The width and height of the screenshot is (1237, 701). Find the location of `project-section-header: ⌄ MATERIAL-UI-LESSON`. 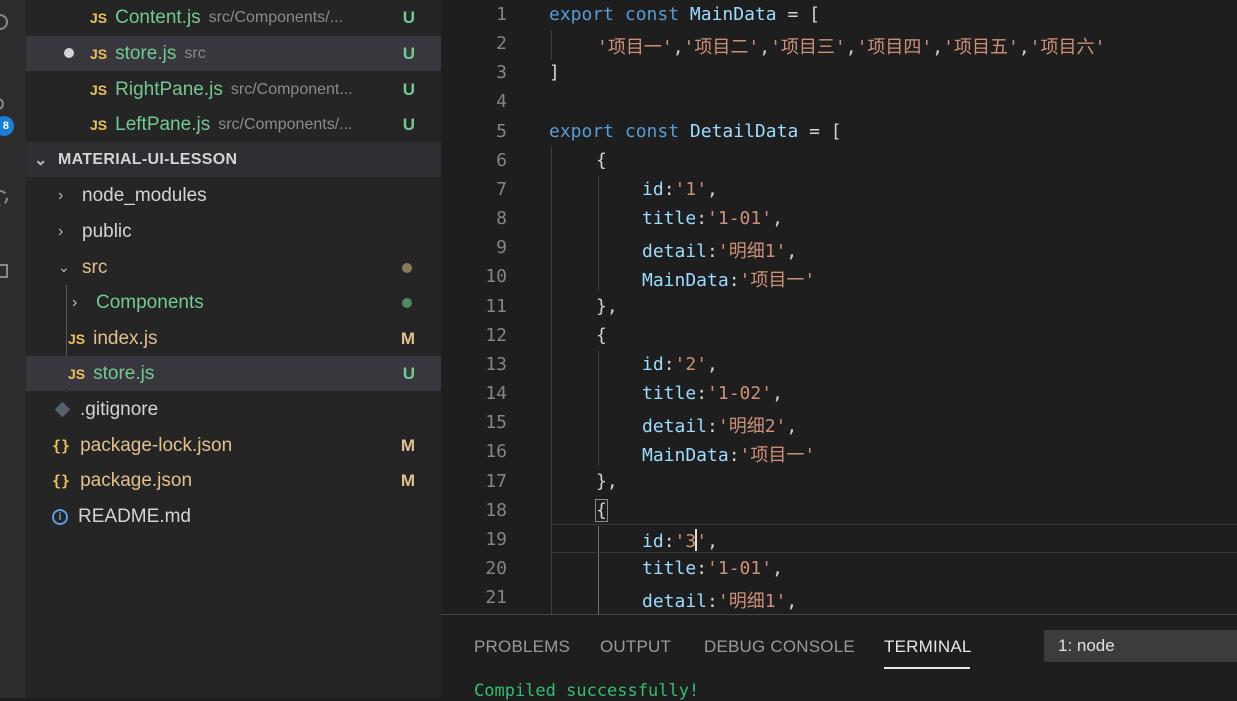

project-section-header: ⌄ MATERIAL-UI-LESSON is located at coordinates (233, 159).